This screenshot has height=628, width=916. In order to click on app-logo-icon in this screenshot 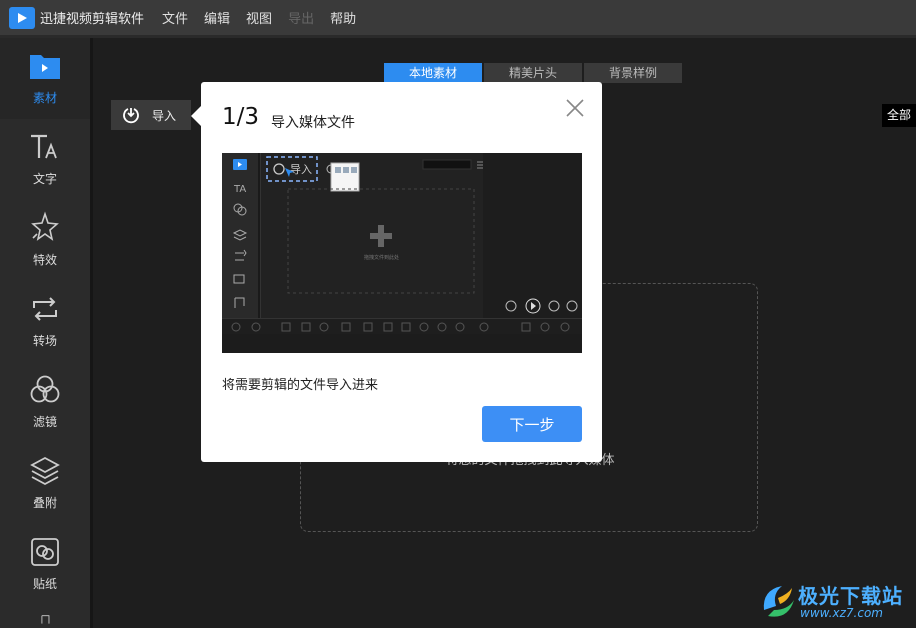, I will do `click(22, 17)`.